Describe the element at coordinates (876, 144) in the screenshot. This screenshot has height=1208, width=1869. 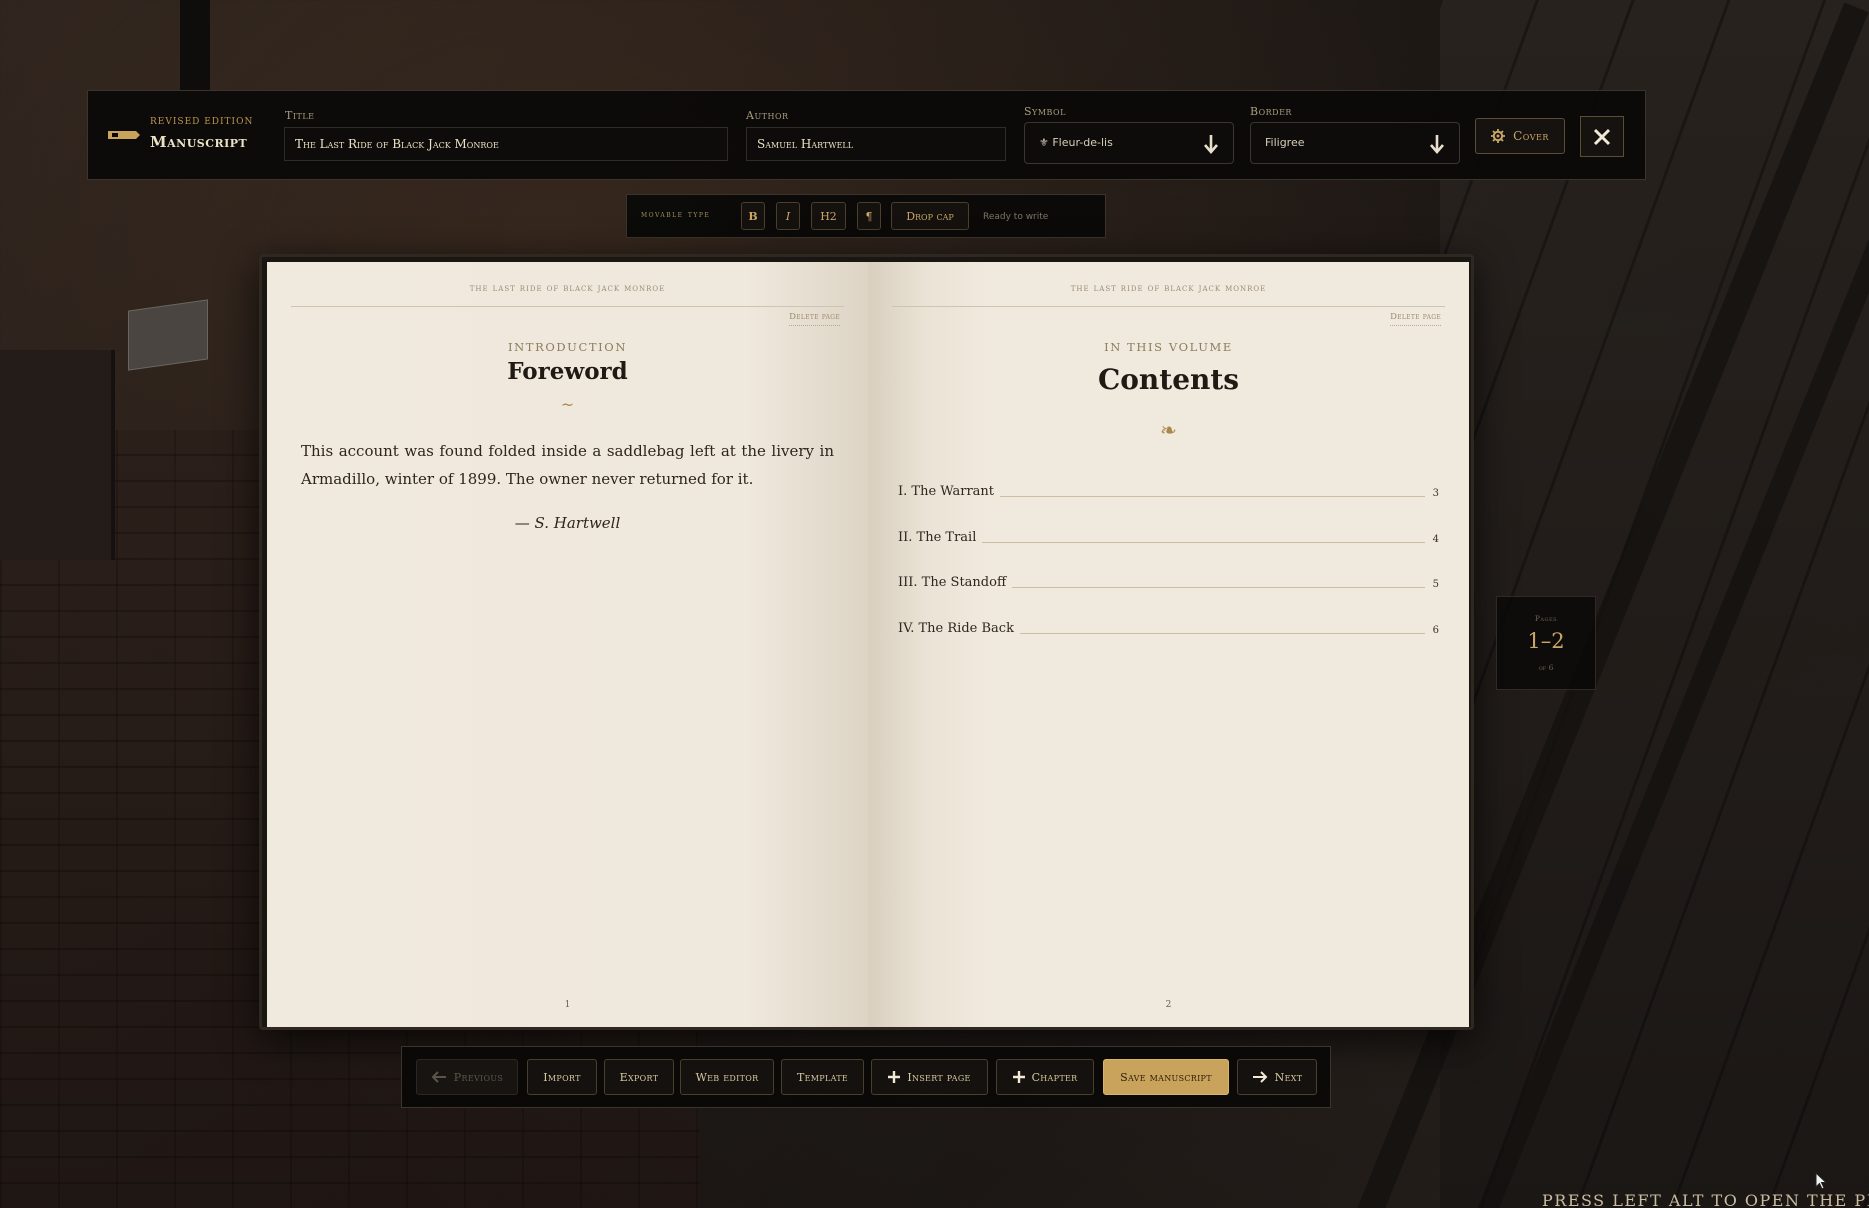
I see `author-field: Samuel Hartwell` at that location.